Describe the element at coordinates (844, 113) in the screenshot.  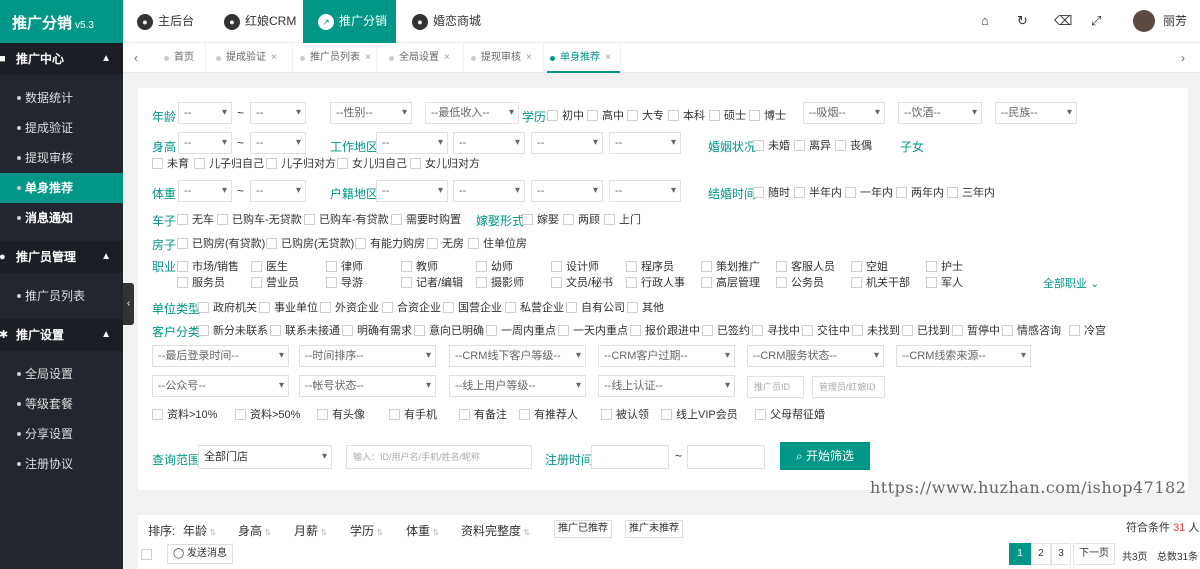
I see `smoke-select: --吸烟--` at that location.